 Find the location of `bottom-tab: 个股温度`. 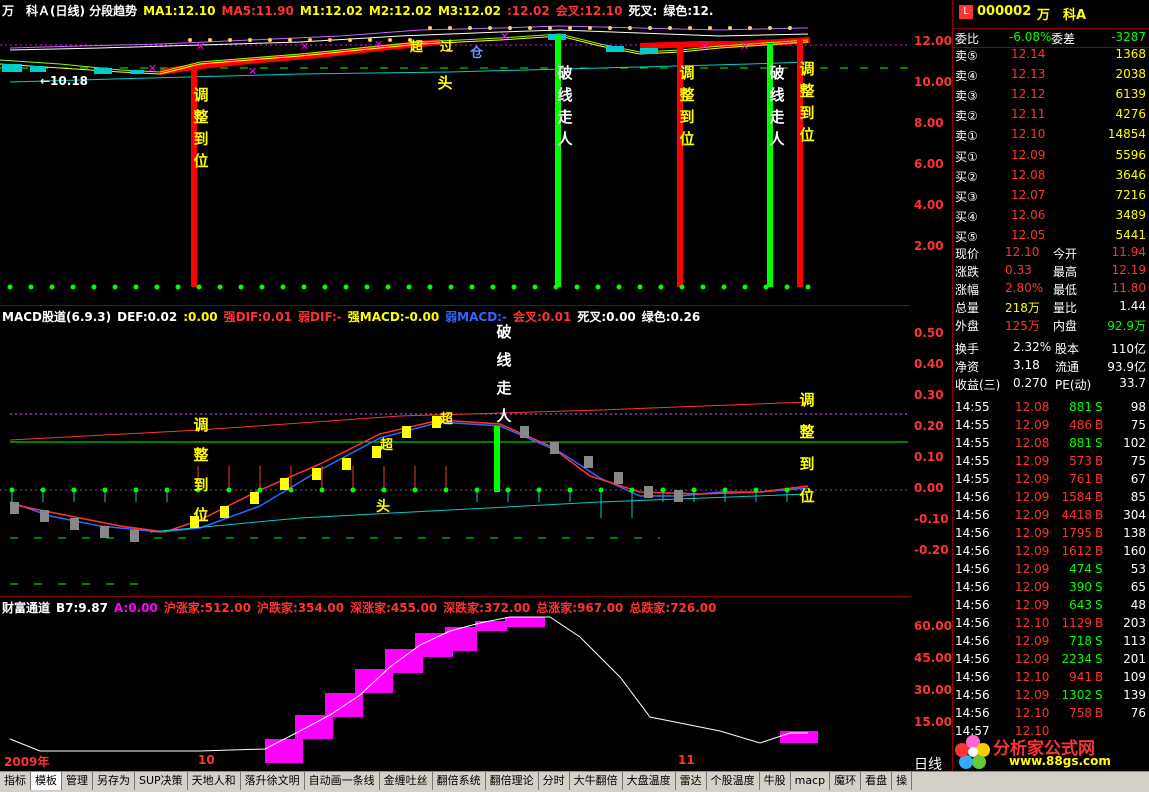

bottom-tab: 个股温度 is located at coordinates (733, 781).